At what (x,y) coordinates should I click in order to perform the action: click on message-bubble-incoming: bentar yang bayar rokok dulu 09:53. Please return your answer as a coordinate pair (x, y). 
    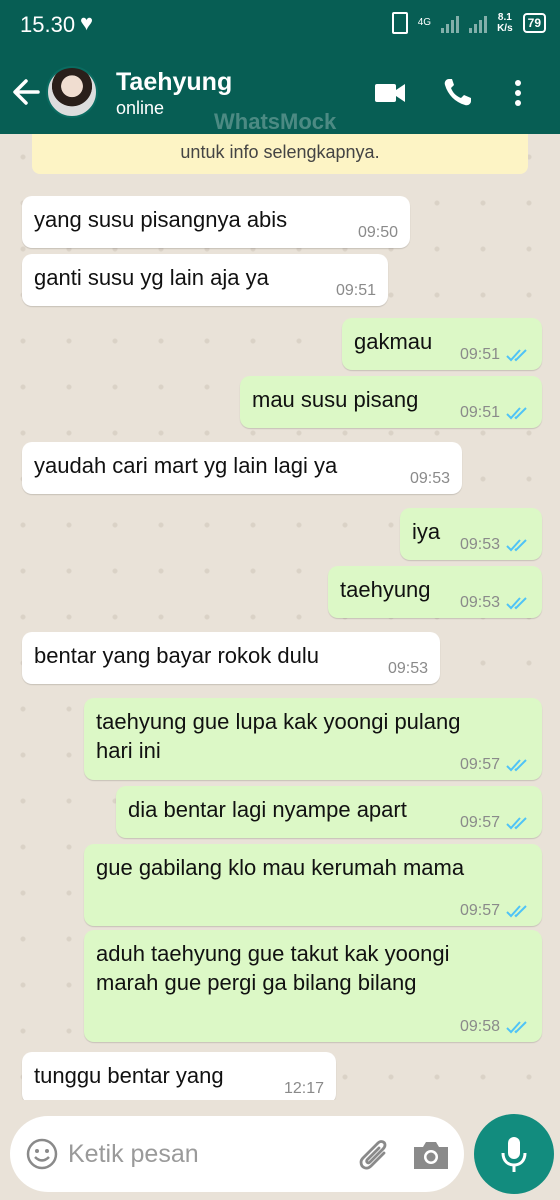
    Looking at the image, I should click on (231, 658).